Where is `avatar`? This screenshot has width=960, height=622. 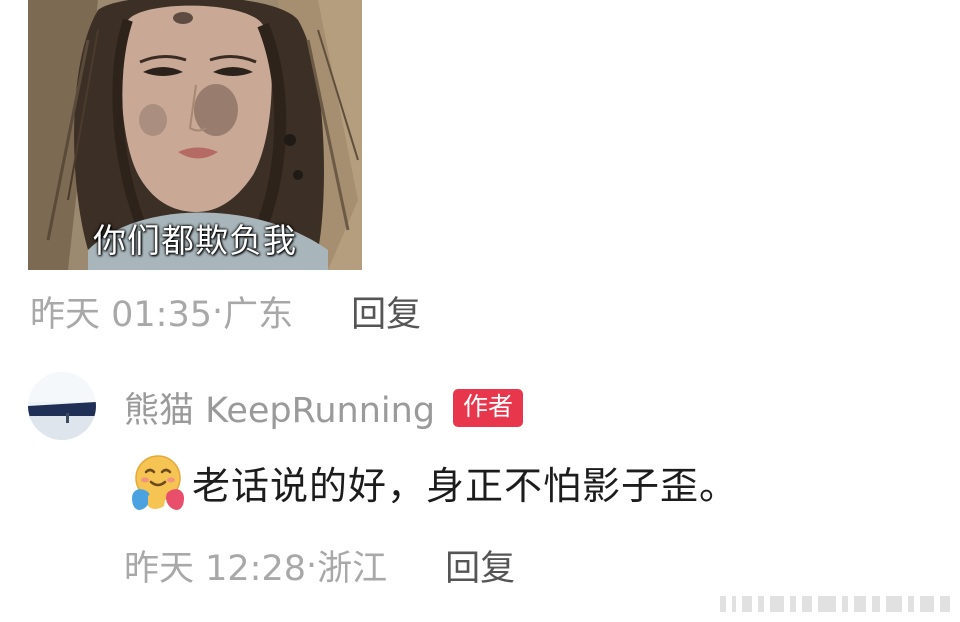
avatar is located at coordinates (62, 406).